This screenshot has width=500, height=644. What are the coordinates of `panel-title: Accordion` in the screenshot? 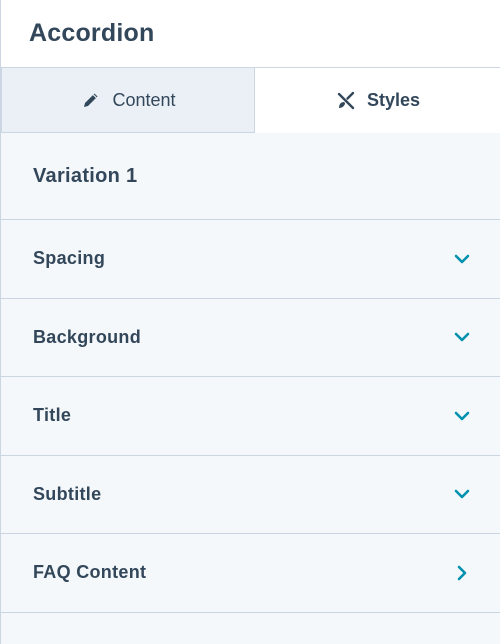 It's located at (92, 33).